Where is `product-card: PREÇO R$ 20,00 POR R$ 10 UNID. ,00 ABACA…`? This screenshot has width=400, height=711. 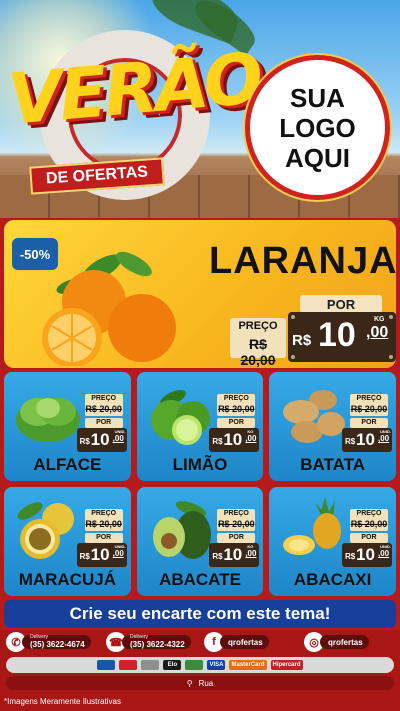
product-card: PREÇO R$ 20,00 POR R$ 10 UNID. ,00 ABACA… is located at coordinates (332, 541).